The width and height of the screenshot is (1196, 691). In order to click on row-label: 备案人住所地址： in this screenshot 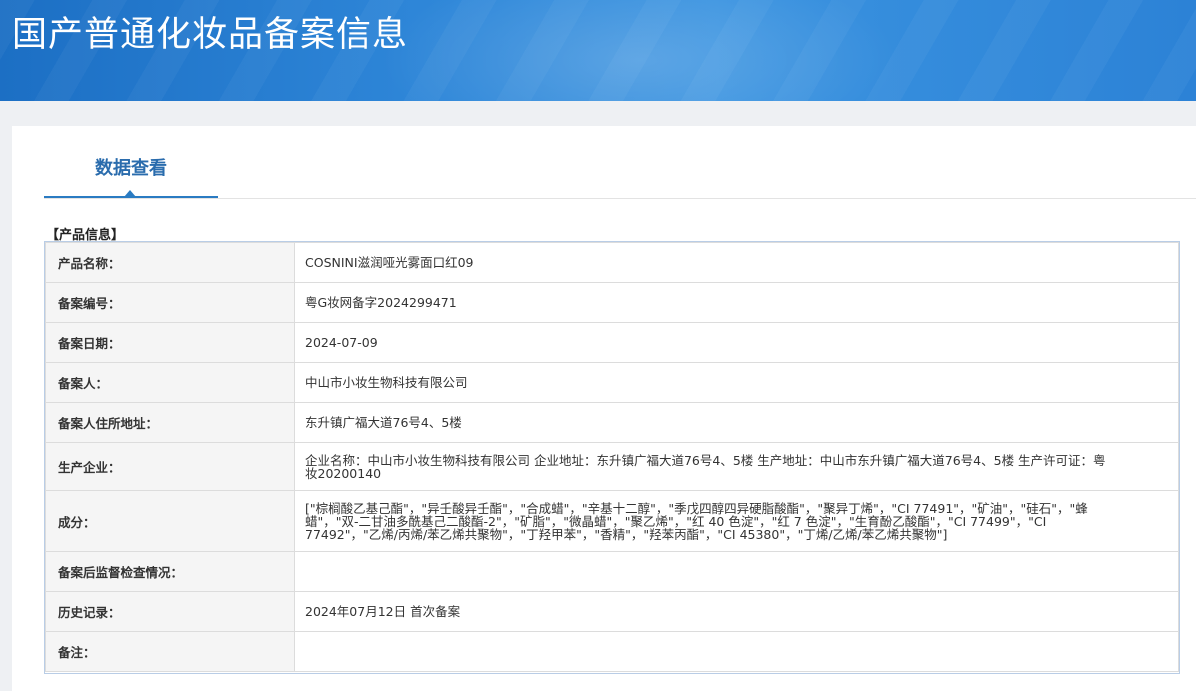, I will do `click(170, 422)`.